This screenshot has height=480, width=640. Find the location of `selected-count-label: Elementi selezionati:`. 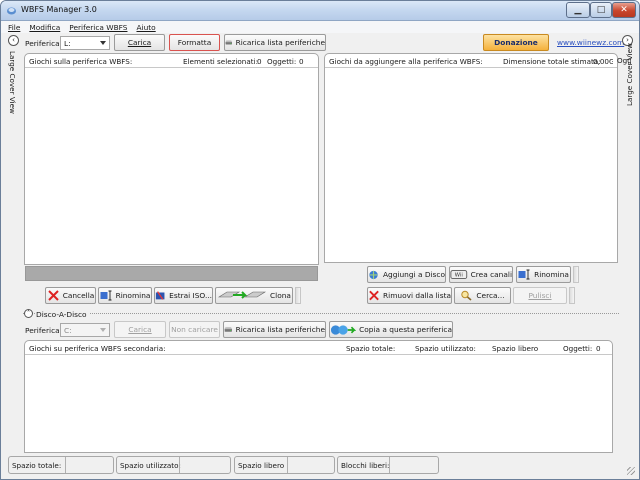

selected-count-label: Elementi selezionati: is located at coordinates (220, 61).